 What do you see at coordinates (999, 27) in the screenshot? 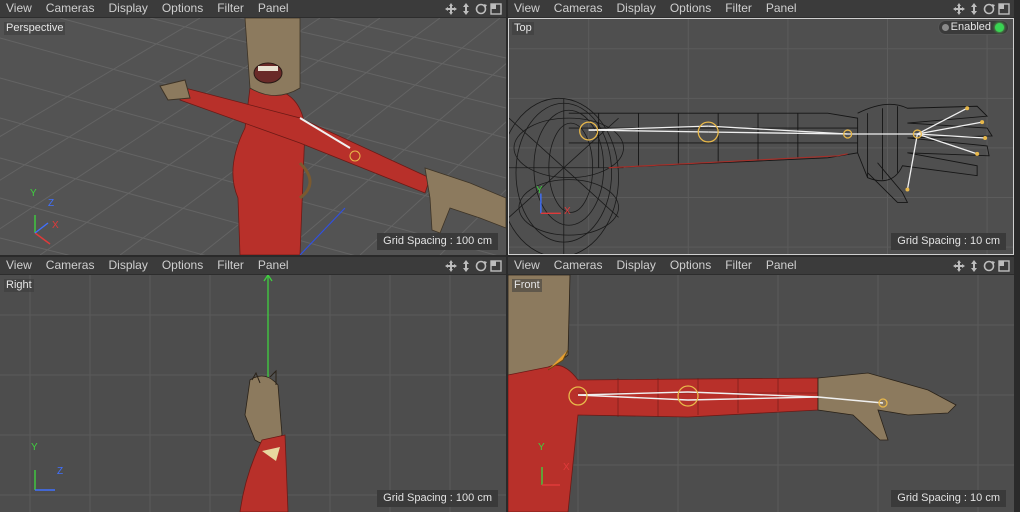
I see `status-led-icon` at bounding box center [999, 27].